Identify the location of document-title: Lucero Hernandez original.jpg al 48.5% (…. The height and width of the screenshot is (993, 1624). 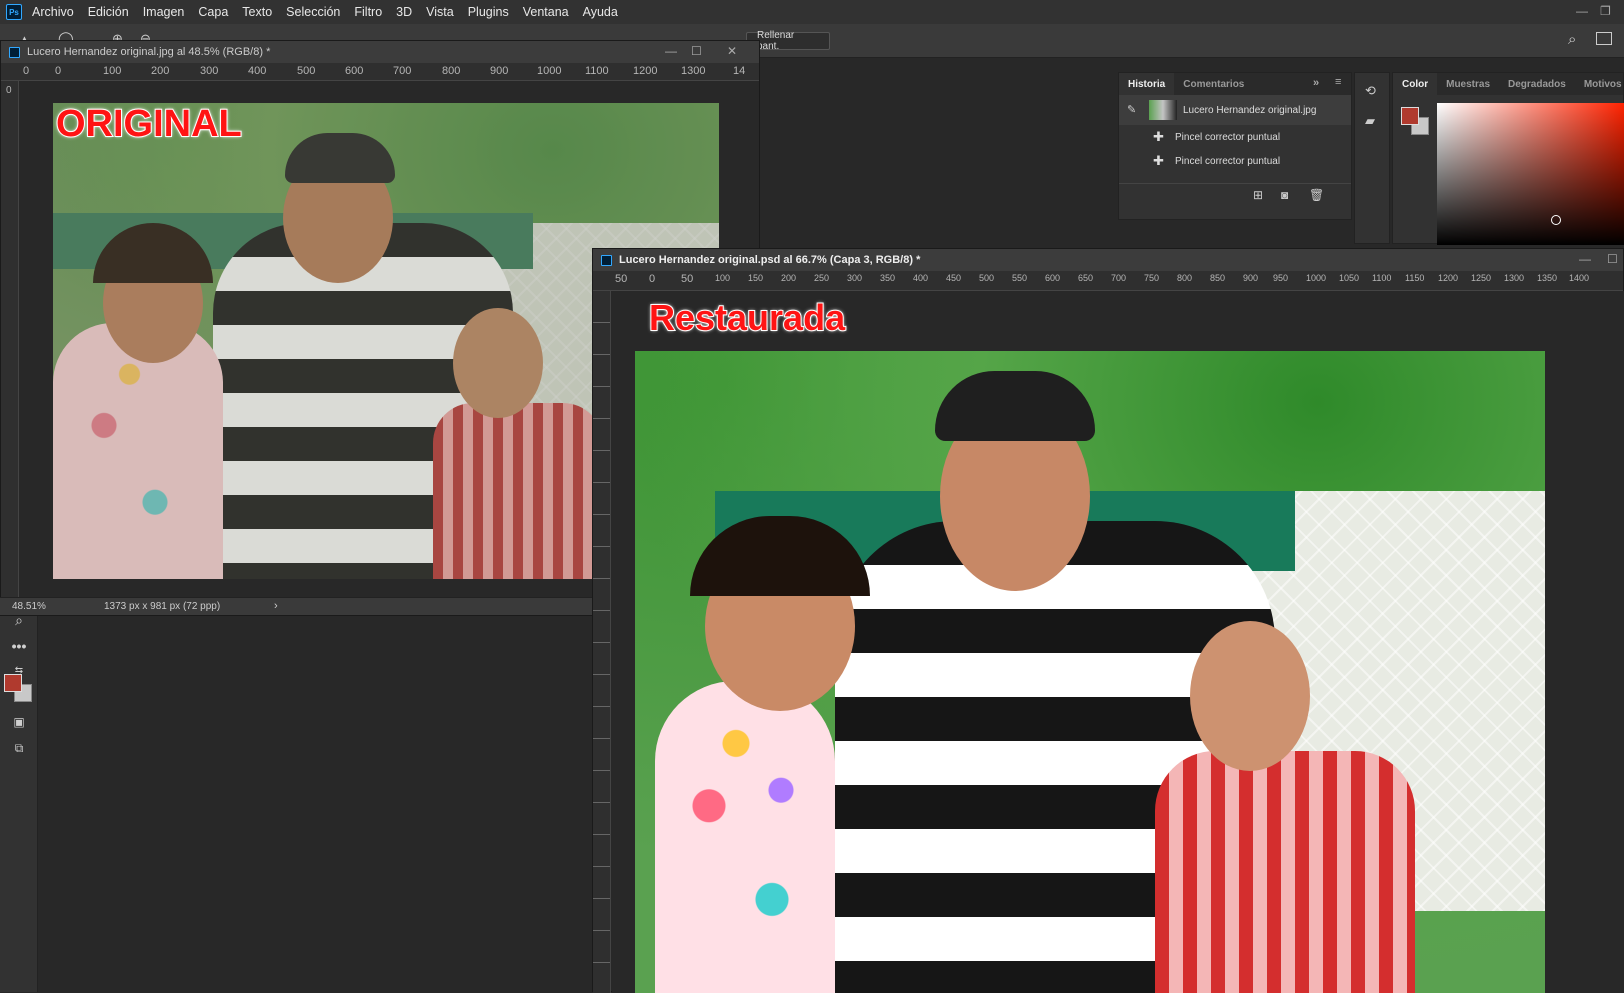
(149, 52).